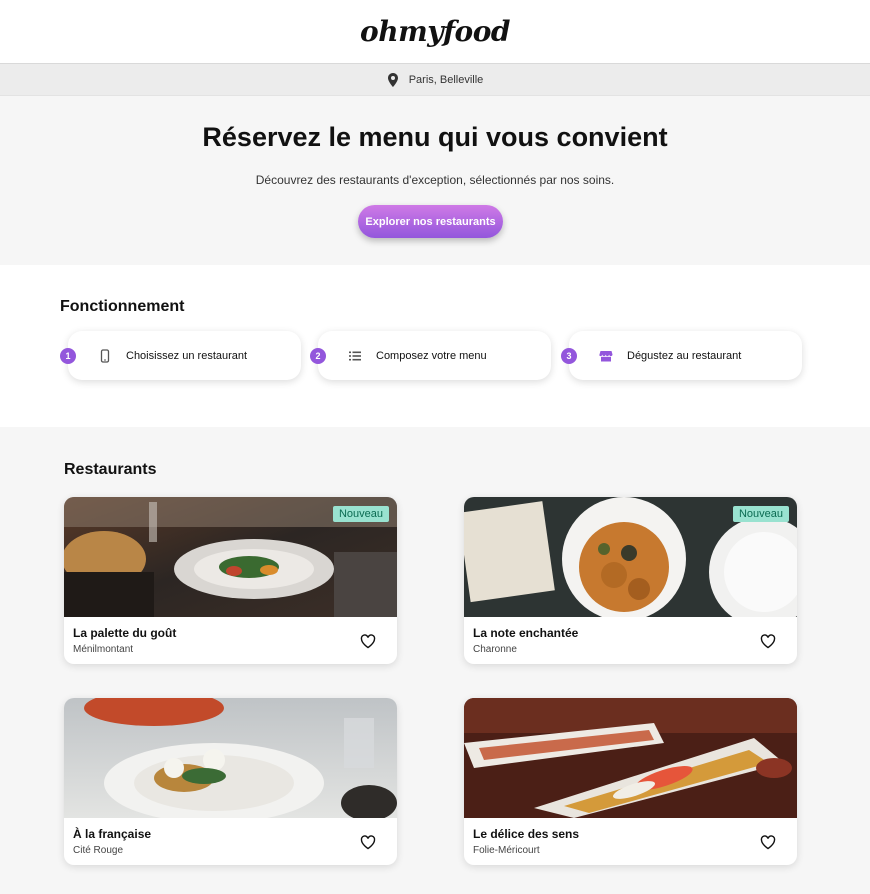  Describe the element at coordinates (122, 306) in the screenshot. I see `section-title: Fonctionnement` at that location.